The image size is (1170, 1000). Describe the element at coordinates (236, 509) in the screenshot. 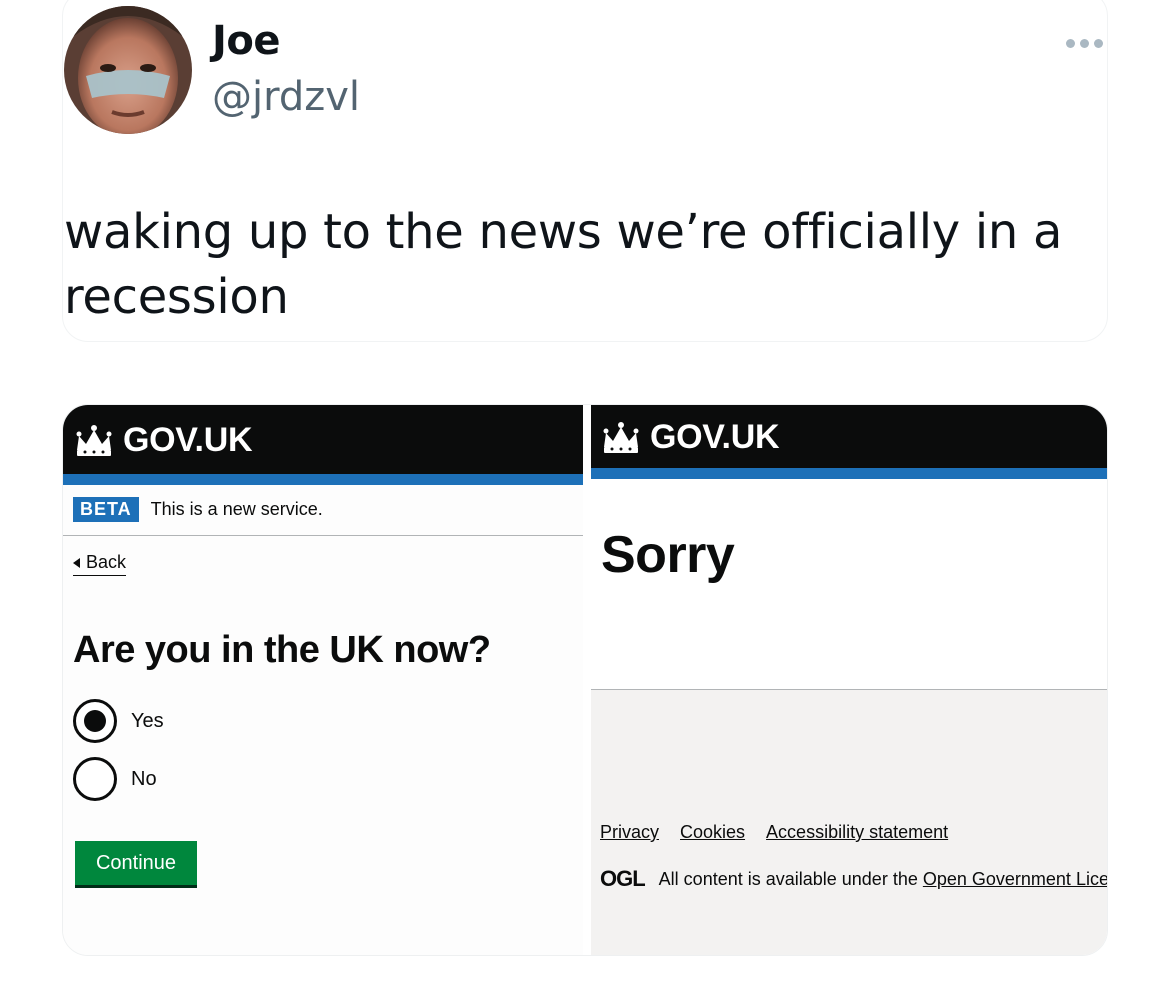

I see `phase-text: This is a new service.` at that location.